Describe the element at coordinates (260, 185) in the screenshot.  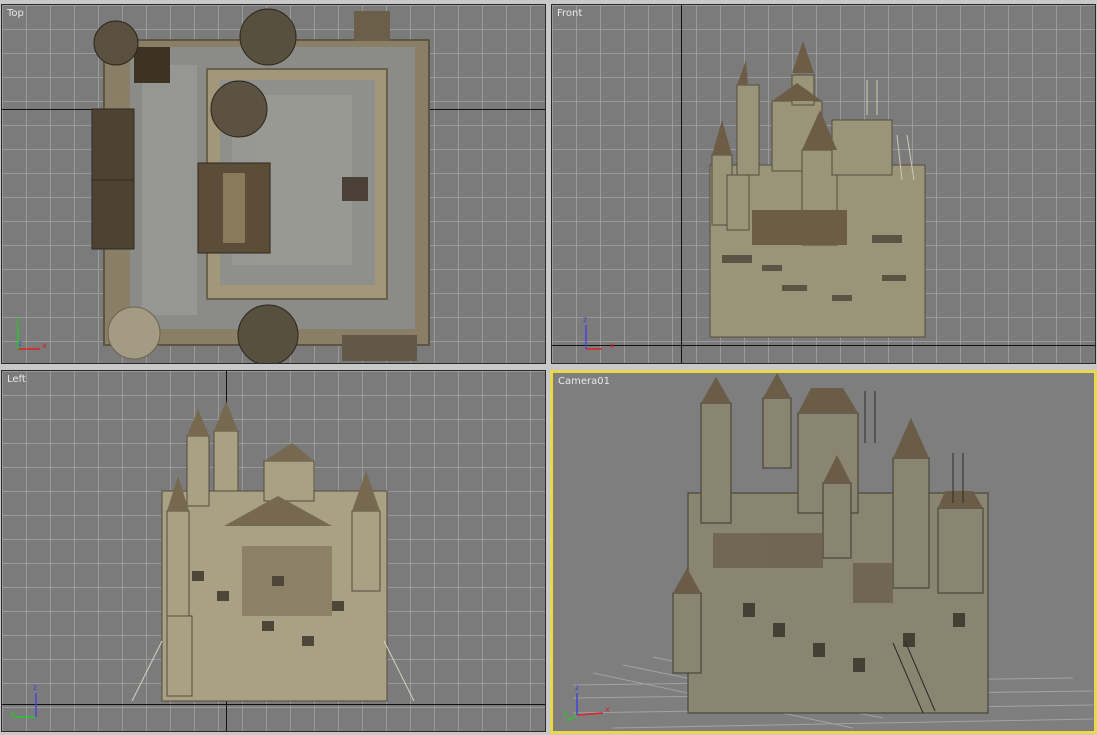
I see `castle-top-view` at that location.